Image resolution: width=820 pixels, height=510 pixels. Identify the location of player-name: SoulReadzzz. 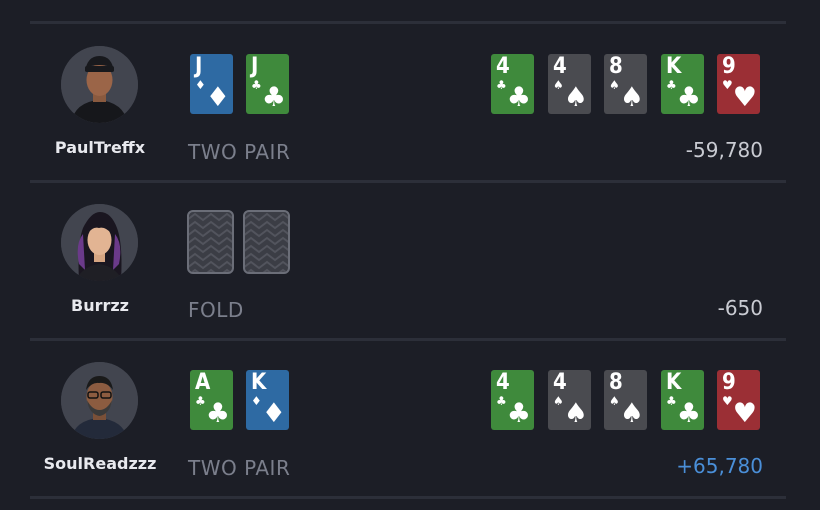
(100, 463).